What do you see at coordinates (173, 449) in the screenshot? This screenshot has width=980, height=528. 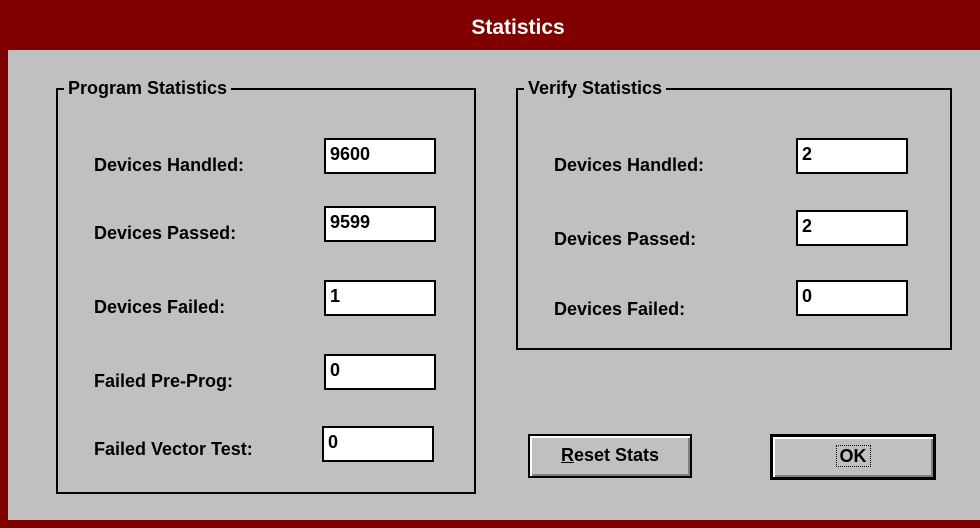 I see `program-failed-vector-test-label: Failed Vector Test:` at bounding box center [173, 449].